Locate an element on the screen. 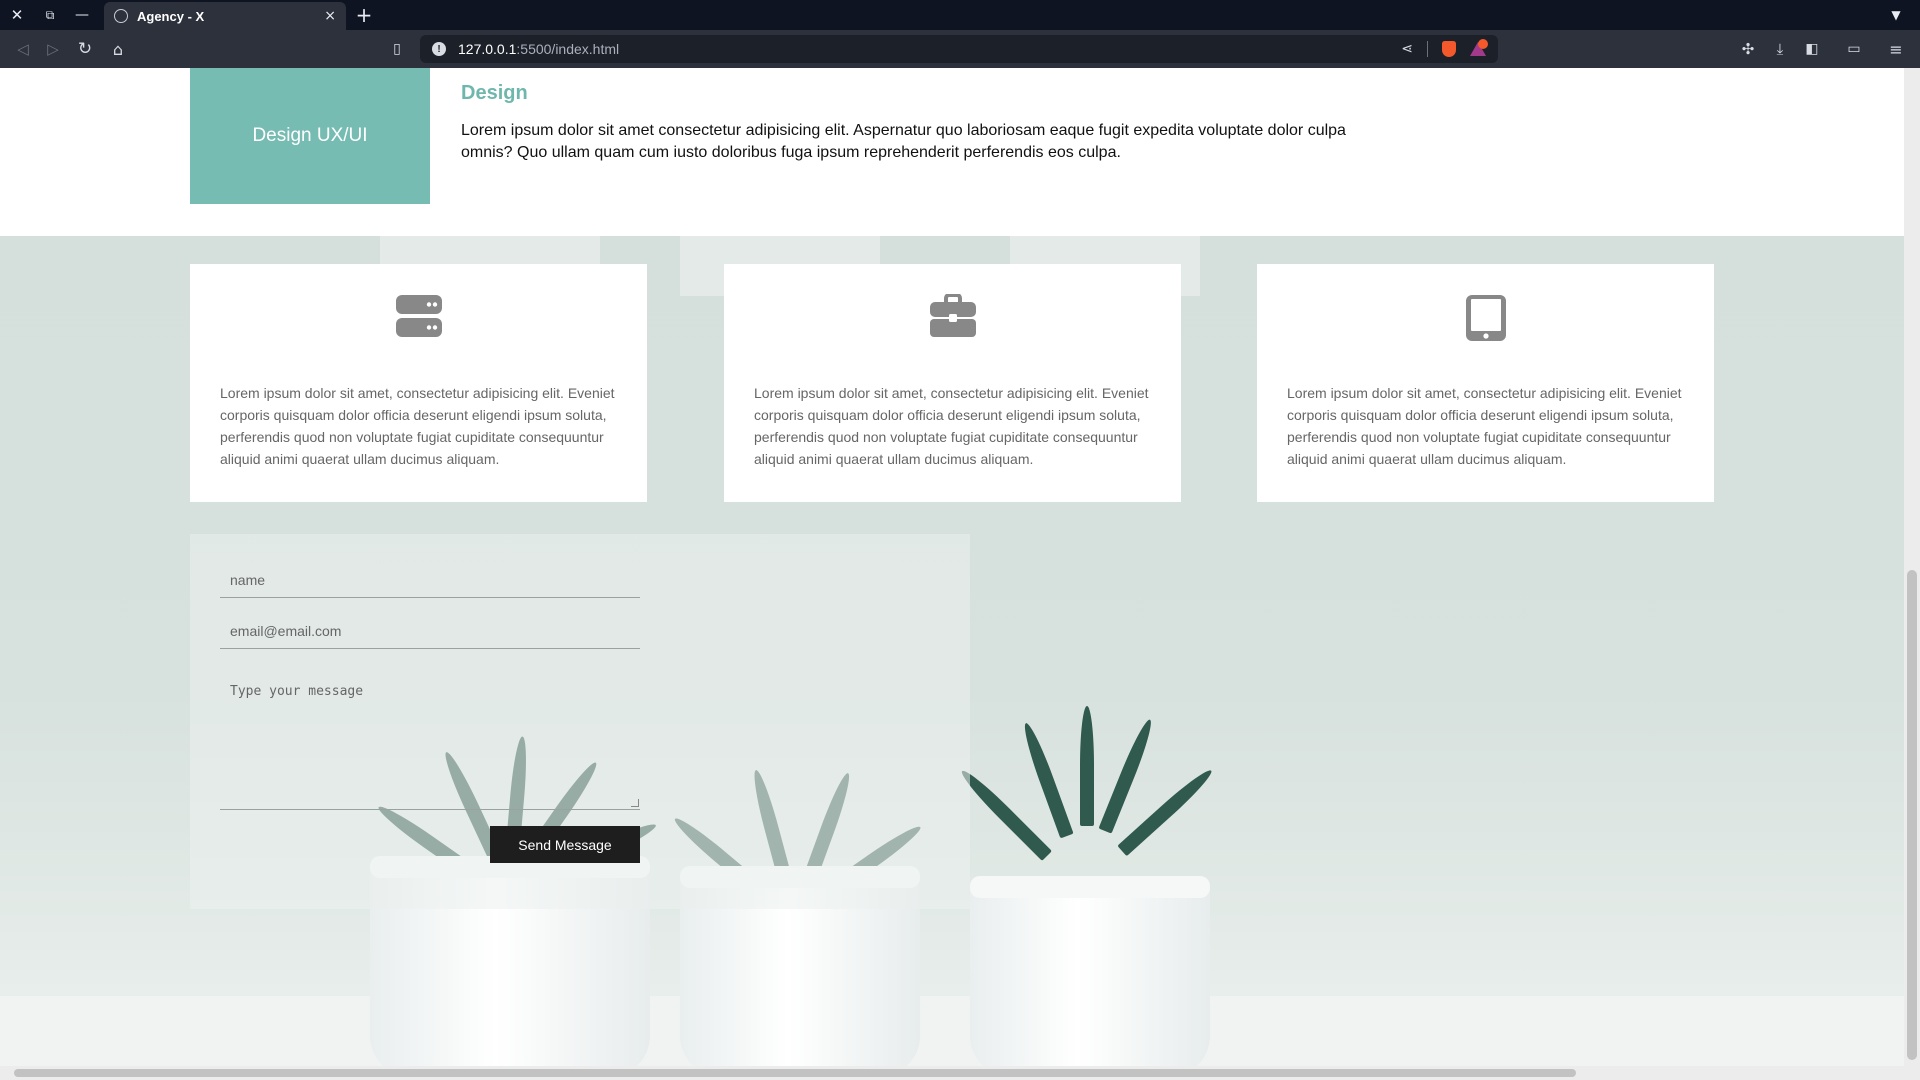 This screenshot has height=1080, width=1920. server-icon is located at coordinates (418, 316).